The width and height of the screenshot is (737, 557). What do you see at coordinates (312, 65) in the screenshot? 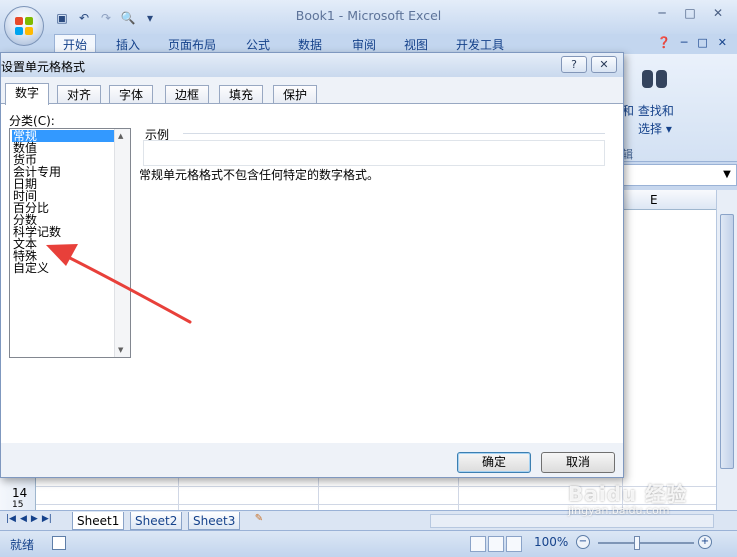
I see `dialog-title-bar: 设置单元格格式 ? ✕` at bounding box center [312, 65].